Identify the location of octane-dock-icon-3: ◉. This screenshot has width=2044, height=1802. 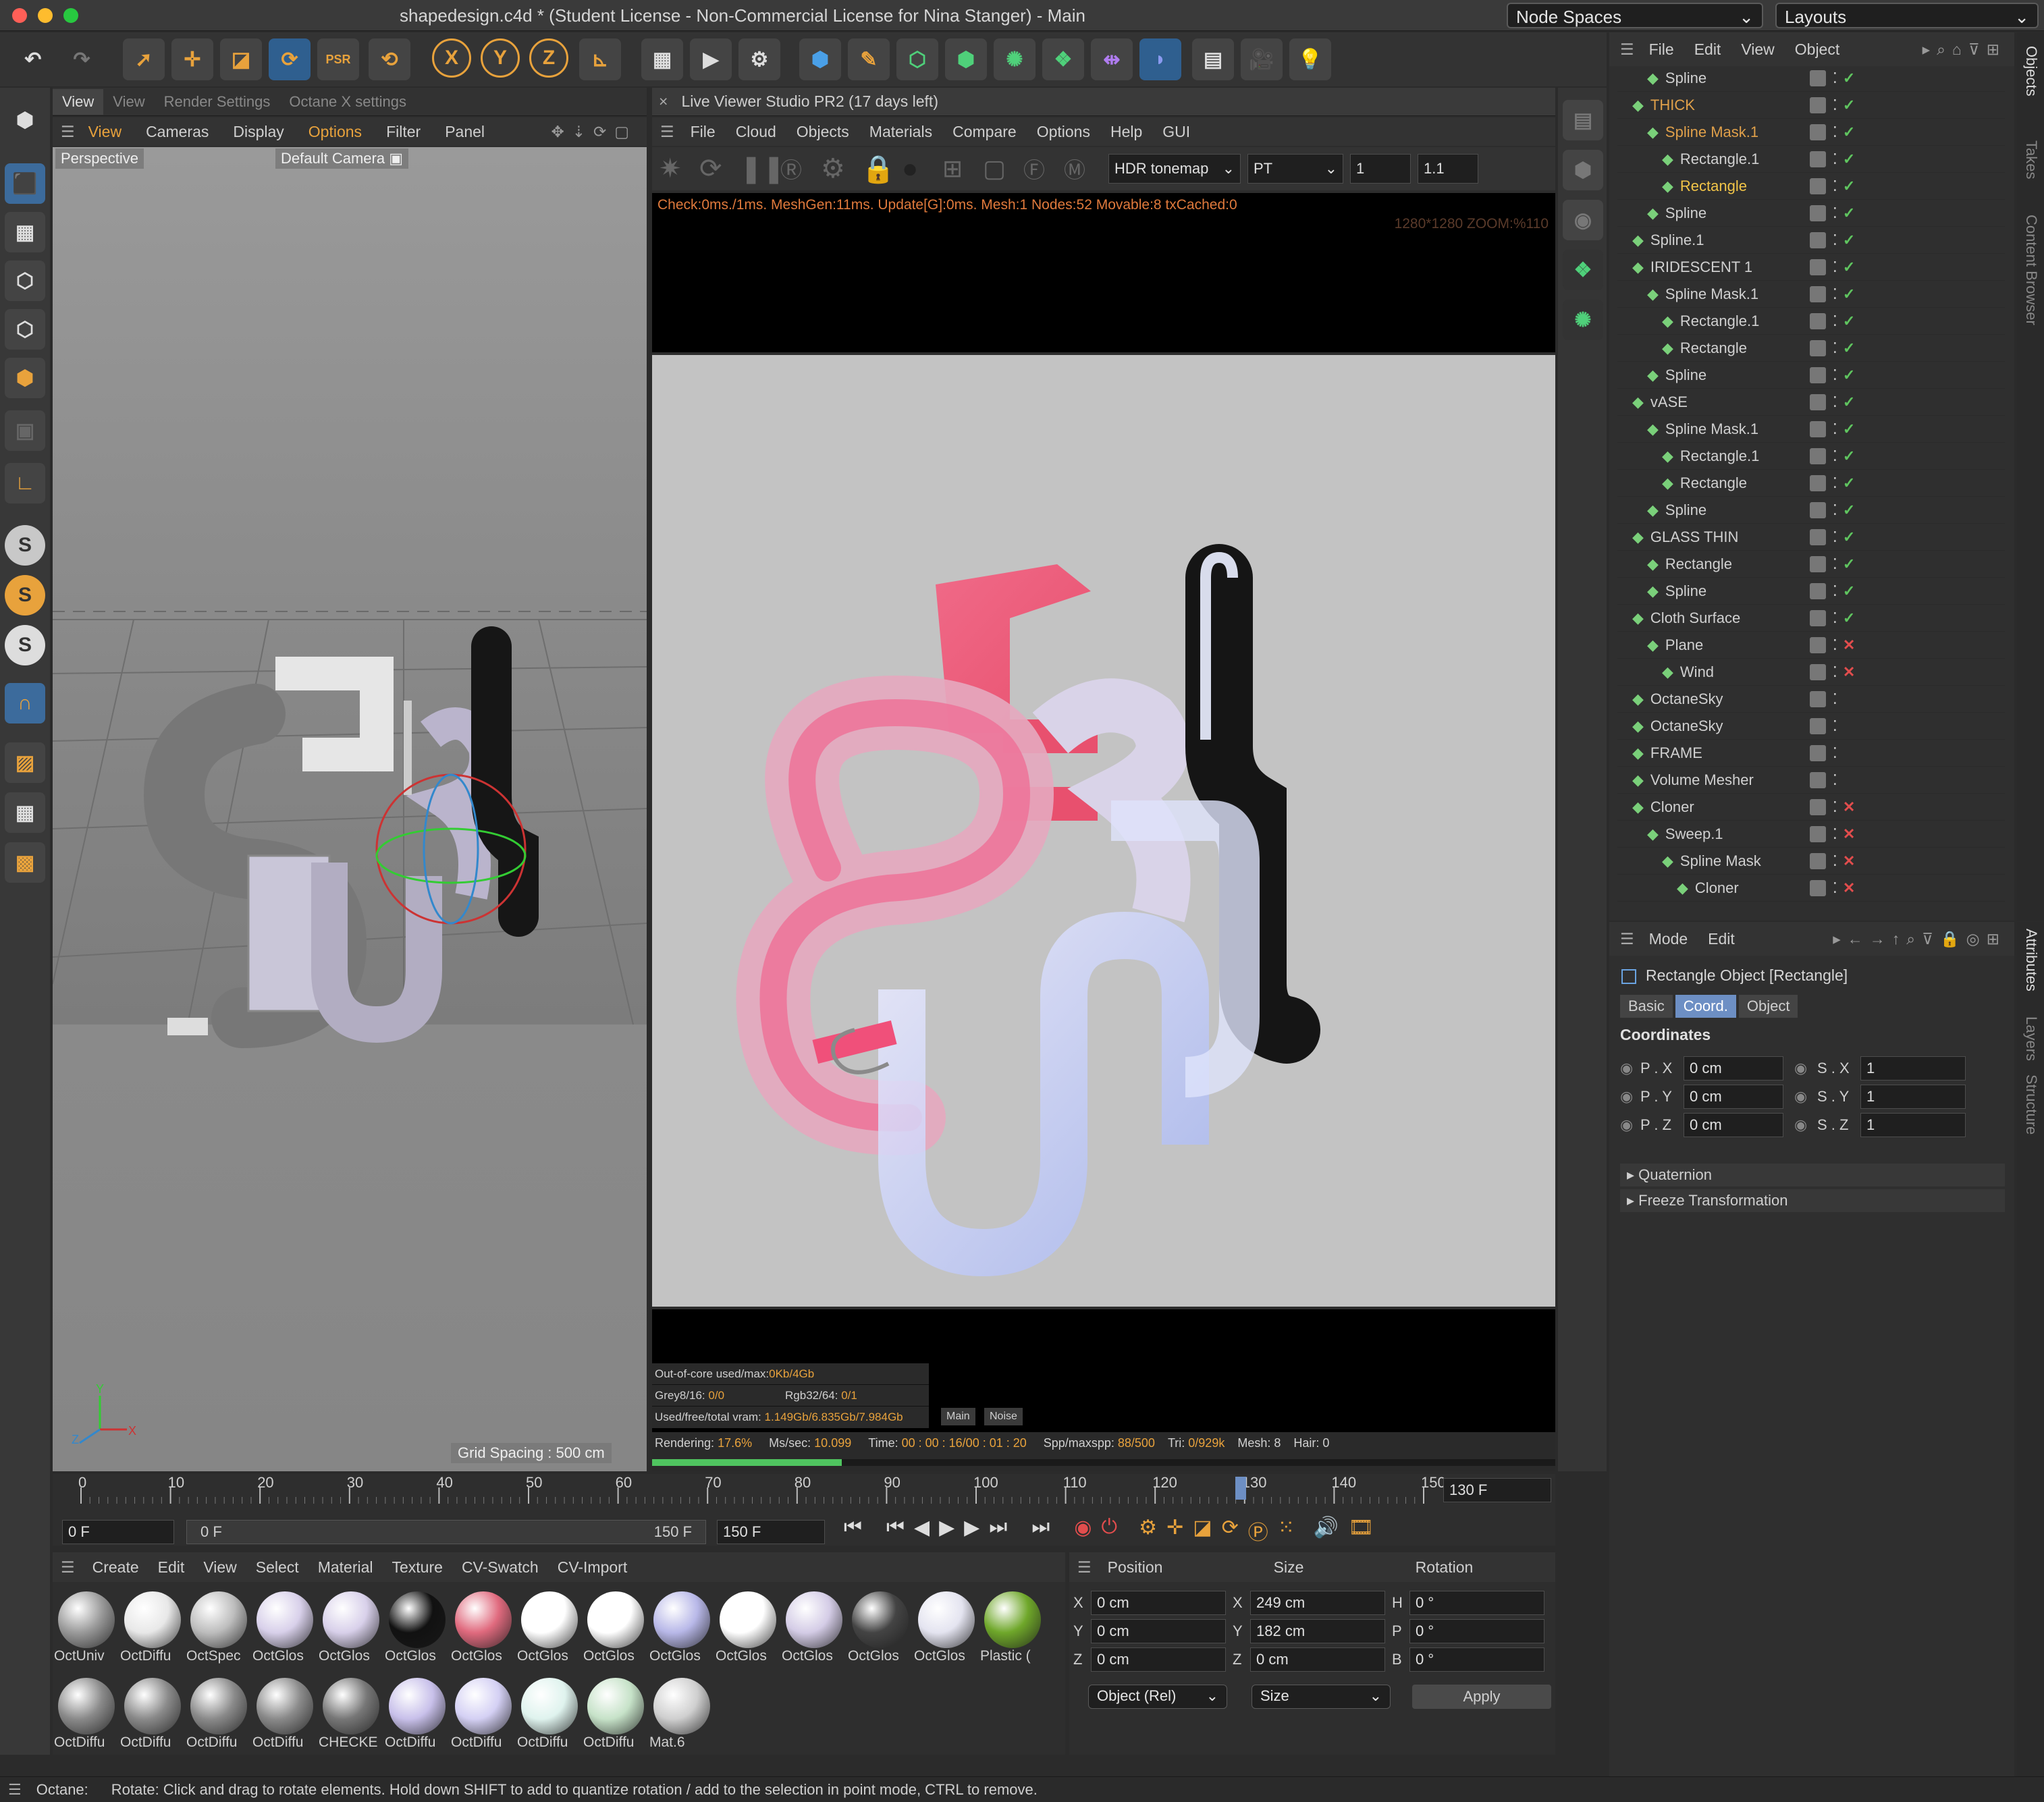
(1583, 220).